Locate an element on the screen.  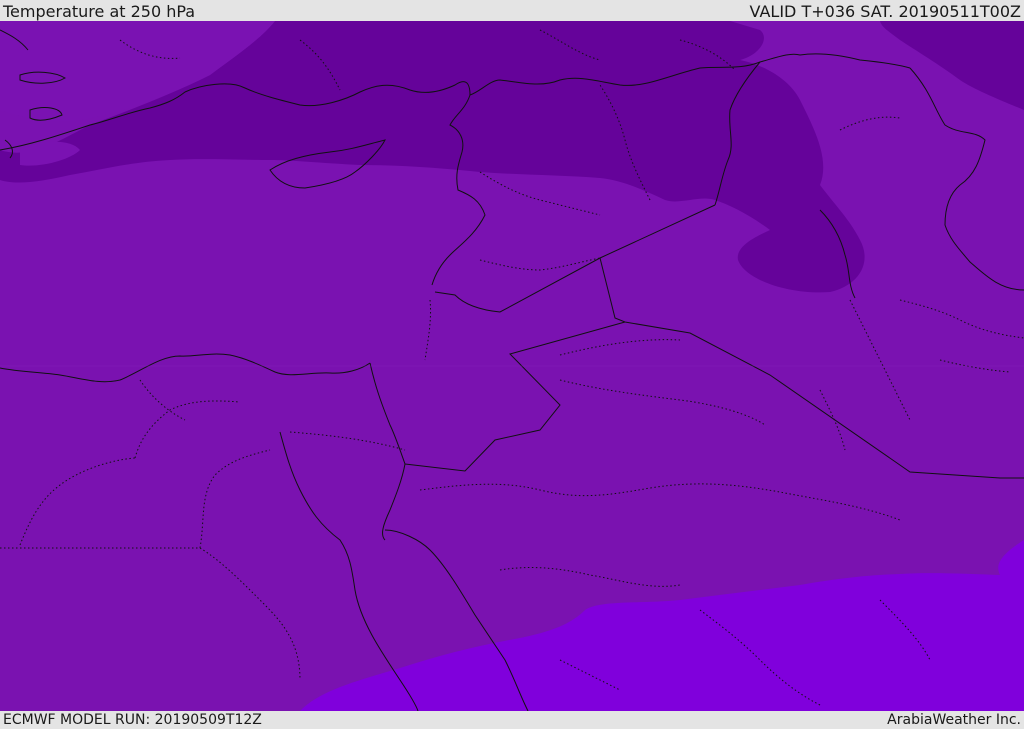
model-run-label: ECMWF MODEL RUN: 20190509T12Z is located at coordinates (132, 720).